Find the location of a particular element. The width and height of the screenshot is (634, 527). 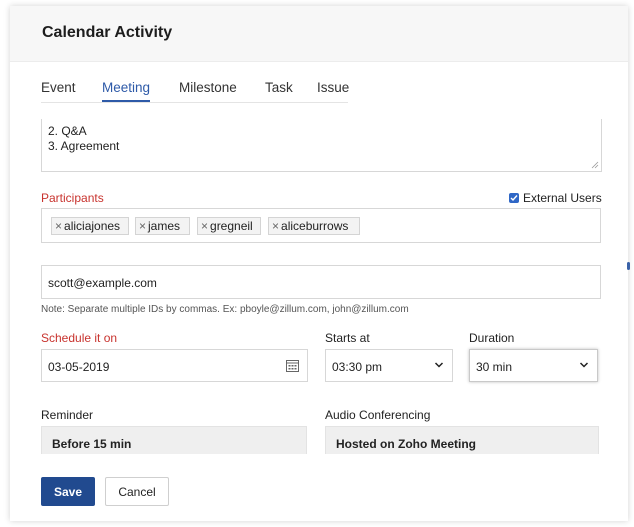

tab-milestone: Milestone is located at coordinates (208, 87).